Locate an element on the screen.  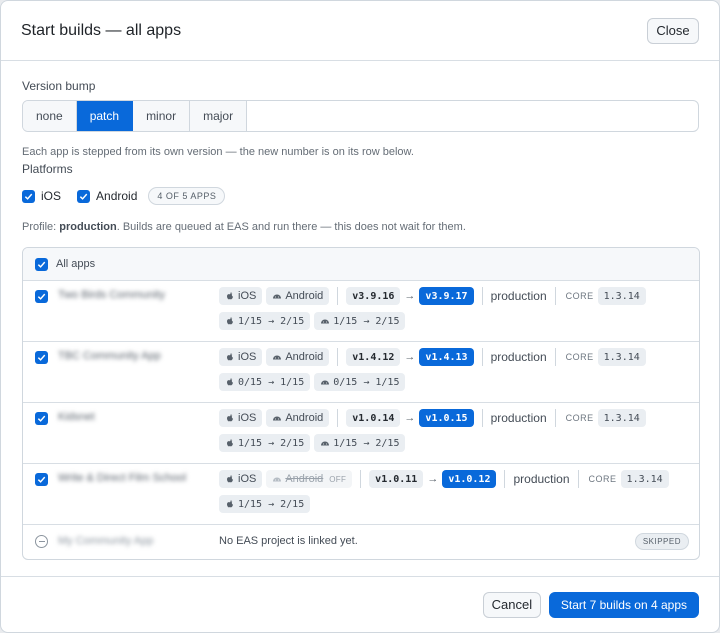
ios-build-count: 0/15 → 1/15 is located at coordinates (265, 382).